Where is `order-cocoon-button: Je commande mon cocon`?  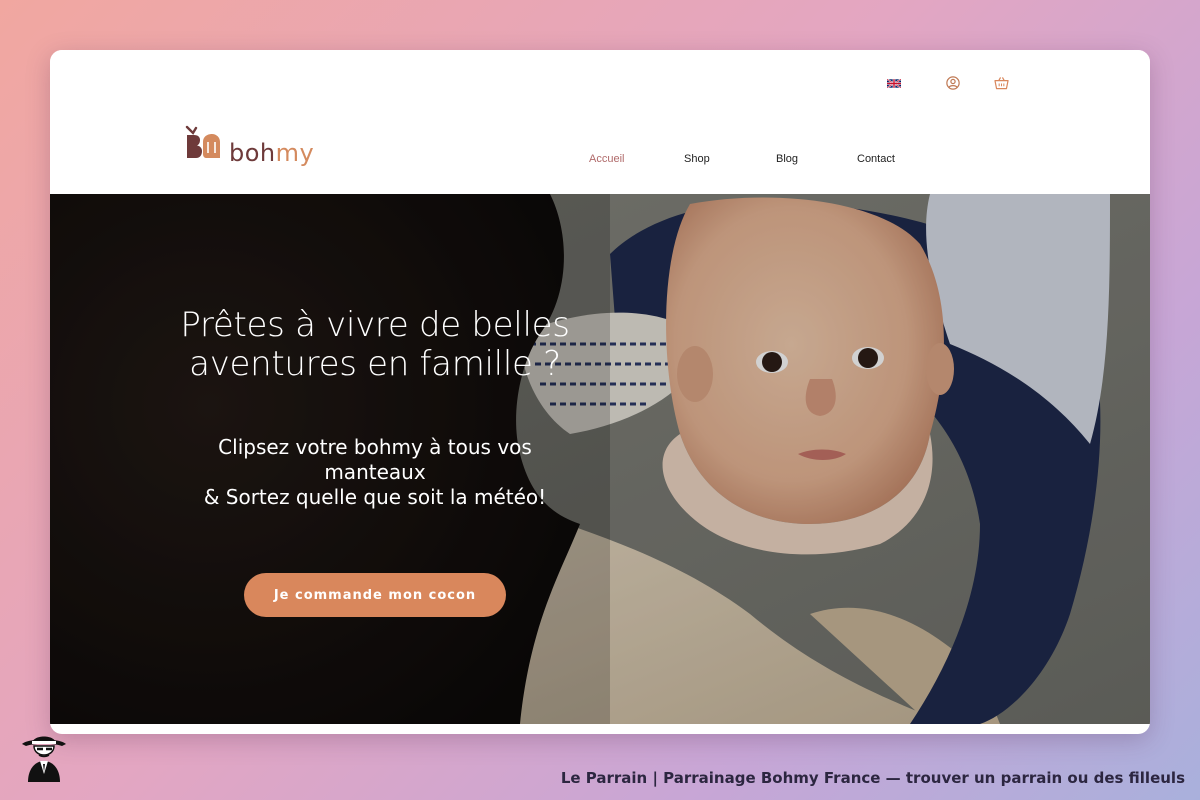 order-cocoon-button: Je commande mon cocon is located at coordinates (375, 595).